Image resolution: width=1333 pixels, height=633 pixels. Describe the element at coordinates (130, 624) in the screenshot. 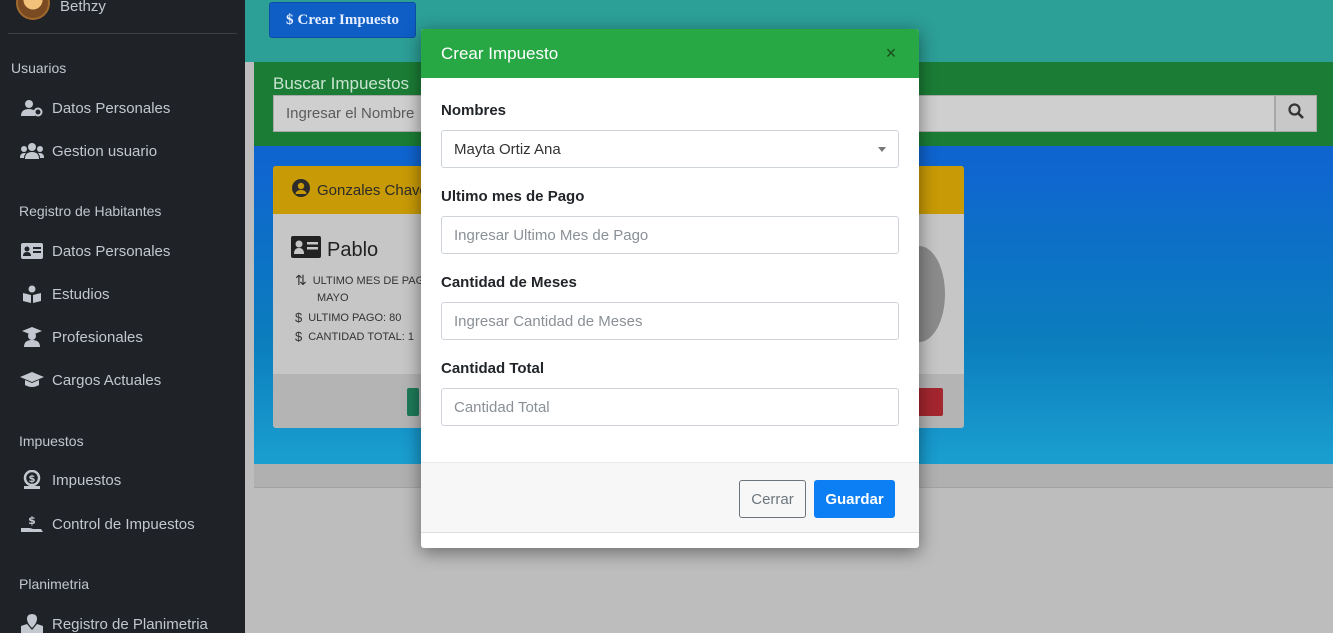

I see `sidebar-item-label: Registro de Planimetria` at that location.